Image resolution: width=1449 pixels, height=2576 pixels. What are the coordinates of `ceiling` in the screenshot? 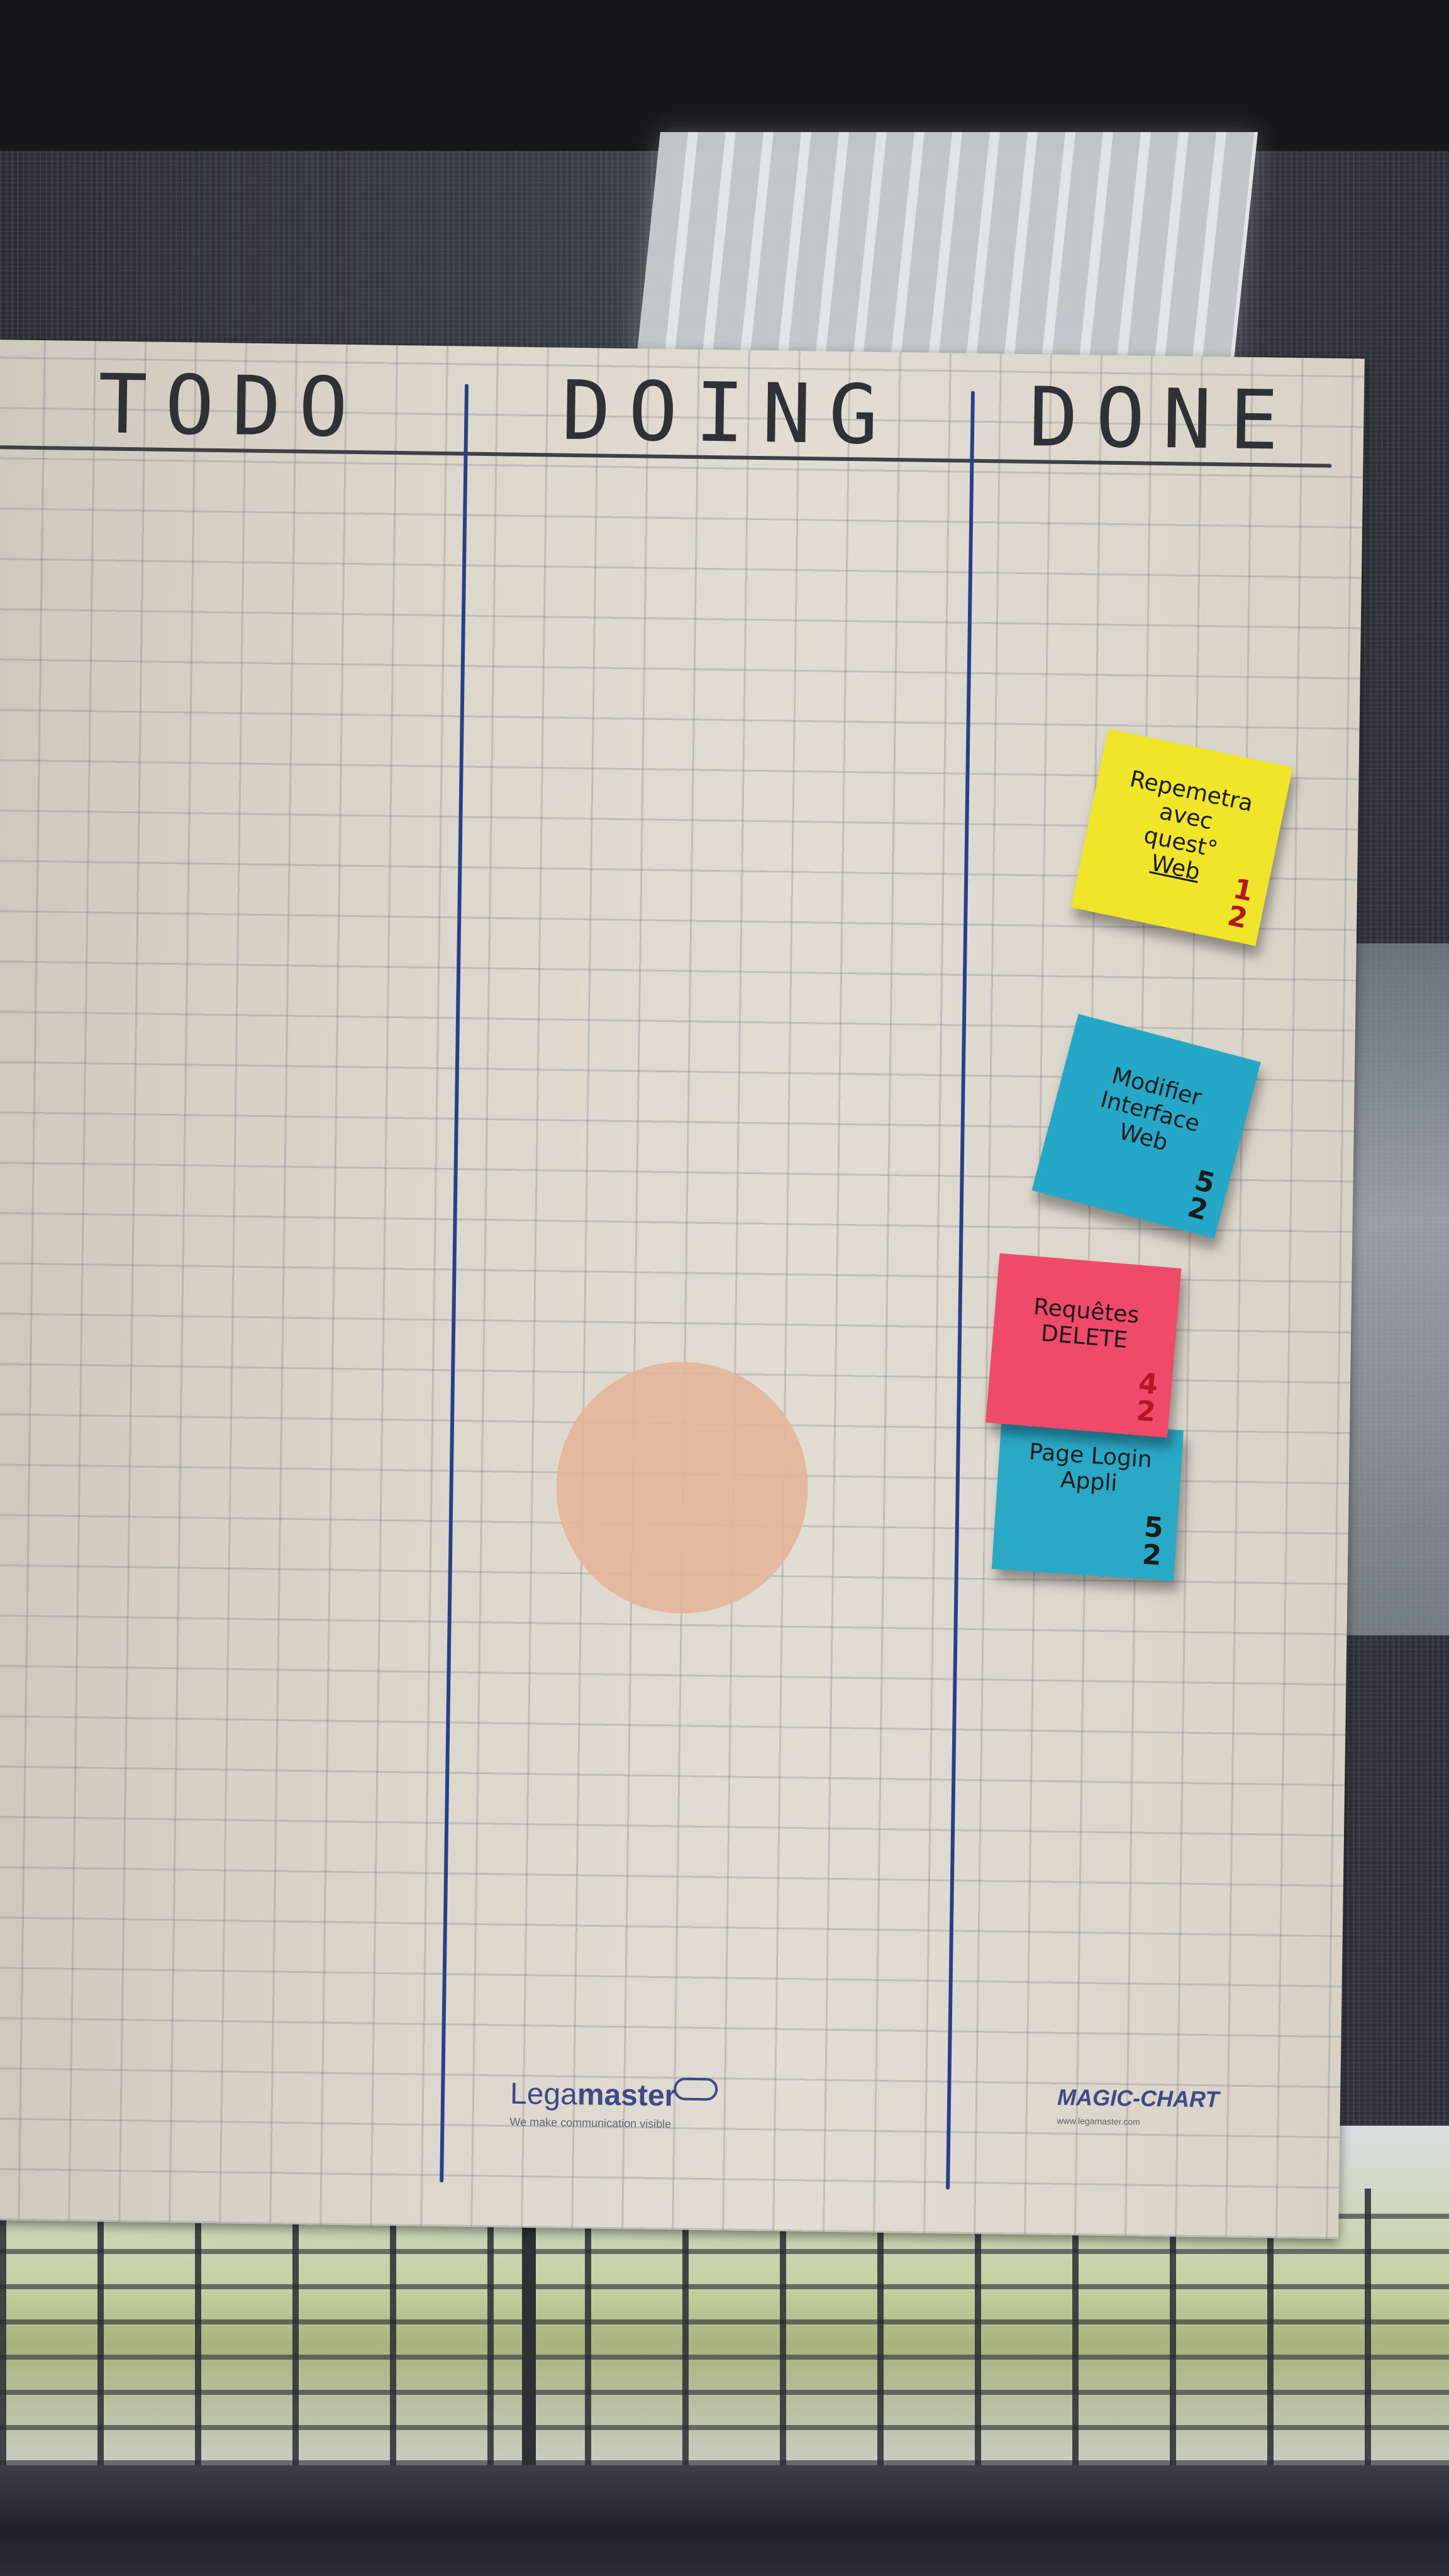 It's located at (724, 75).